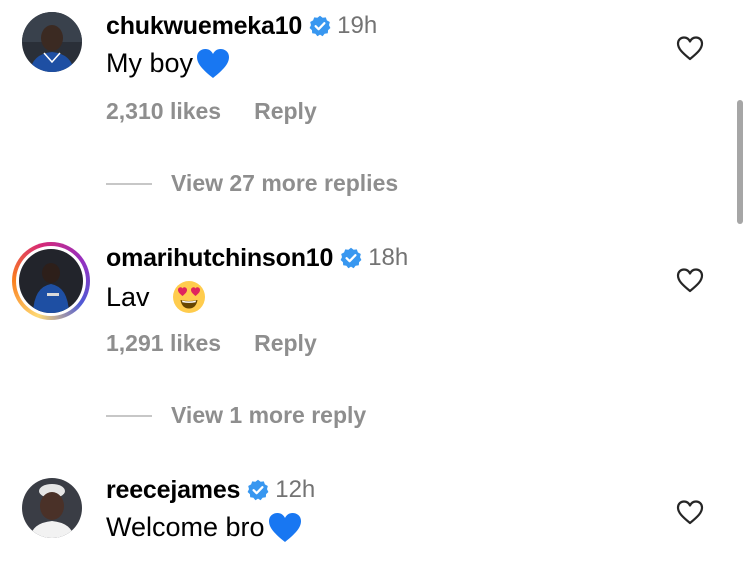 The width and height of the screenshot is (750, 563). I want to click on username: omarihutchinson10, so click(219, 258).